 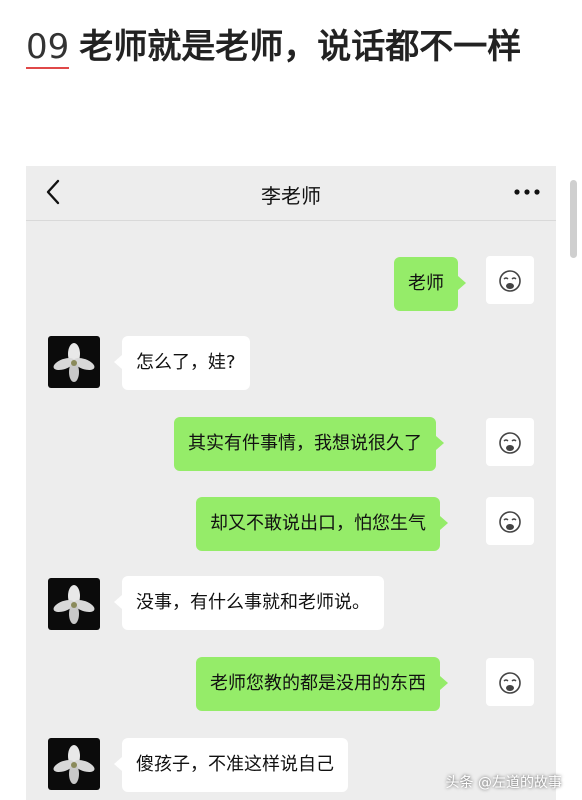 I want to click on message-bubble-sent: 其实有件事情，我想说很久了, so click(x=309, y=444).